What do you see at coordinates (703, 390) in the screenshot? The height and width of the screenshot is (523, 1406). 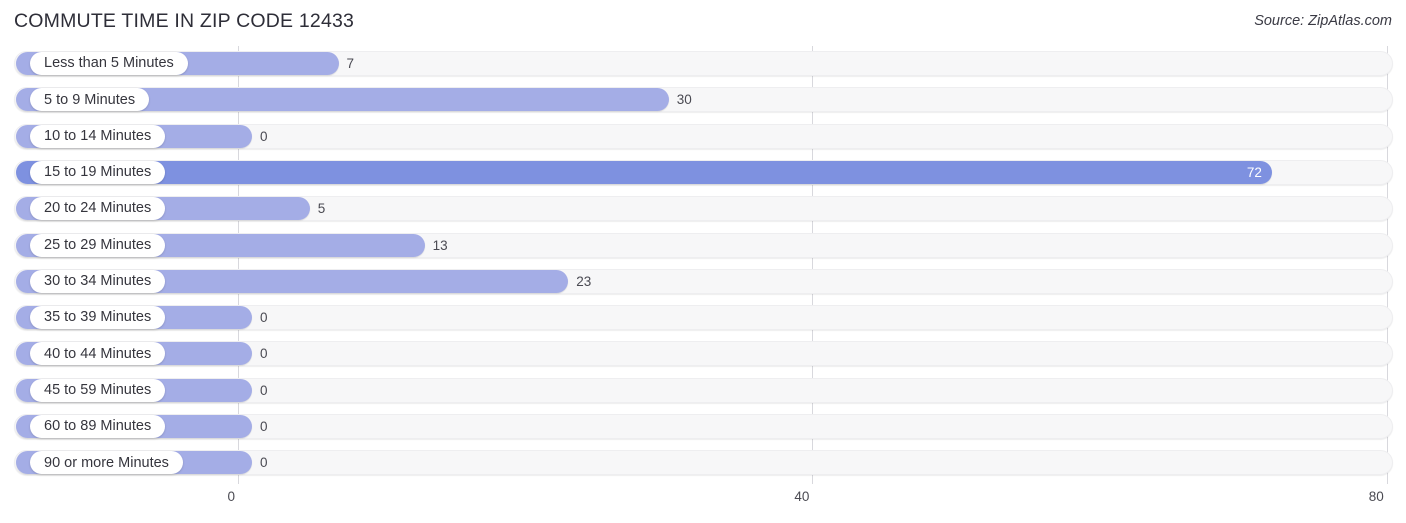 I see `bar-row: 45 to 59 Minutes 0` at bounding box center [703, 390].